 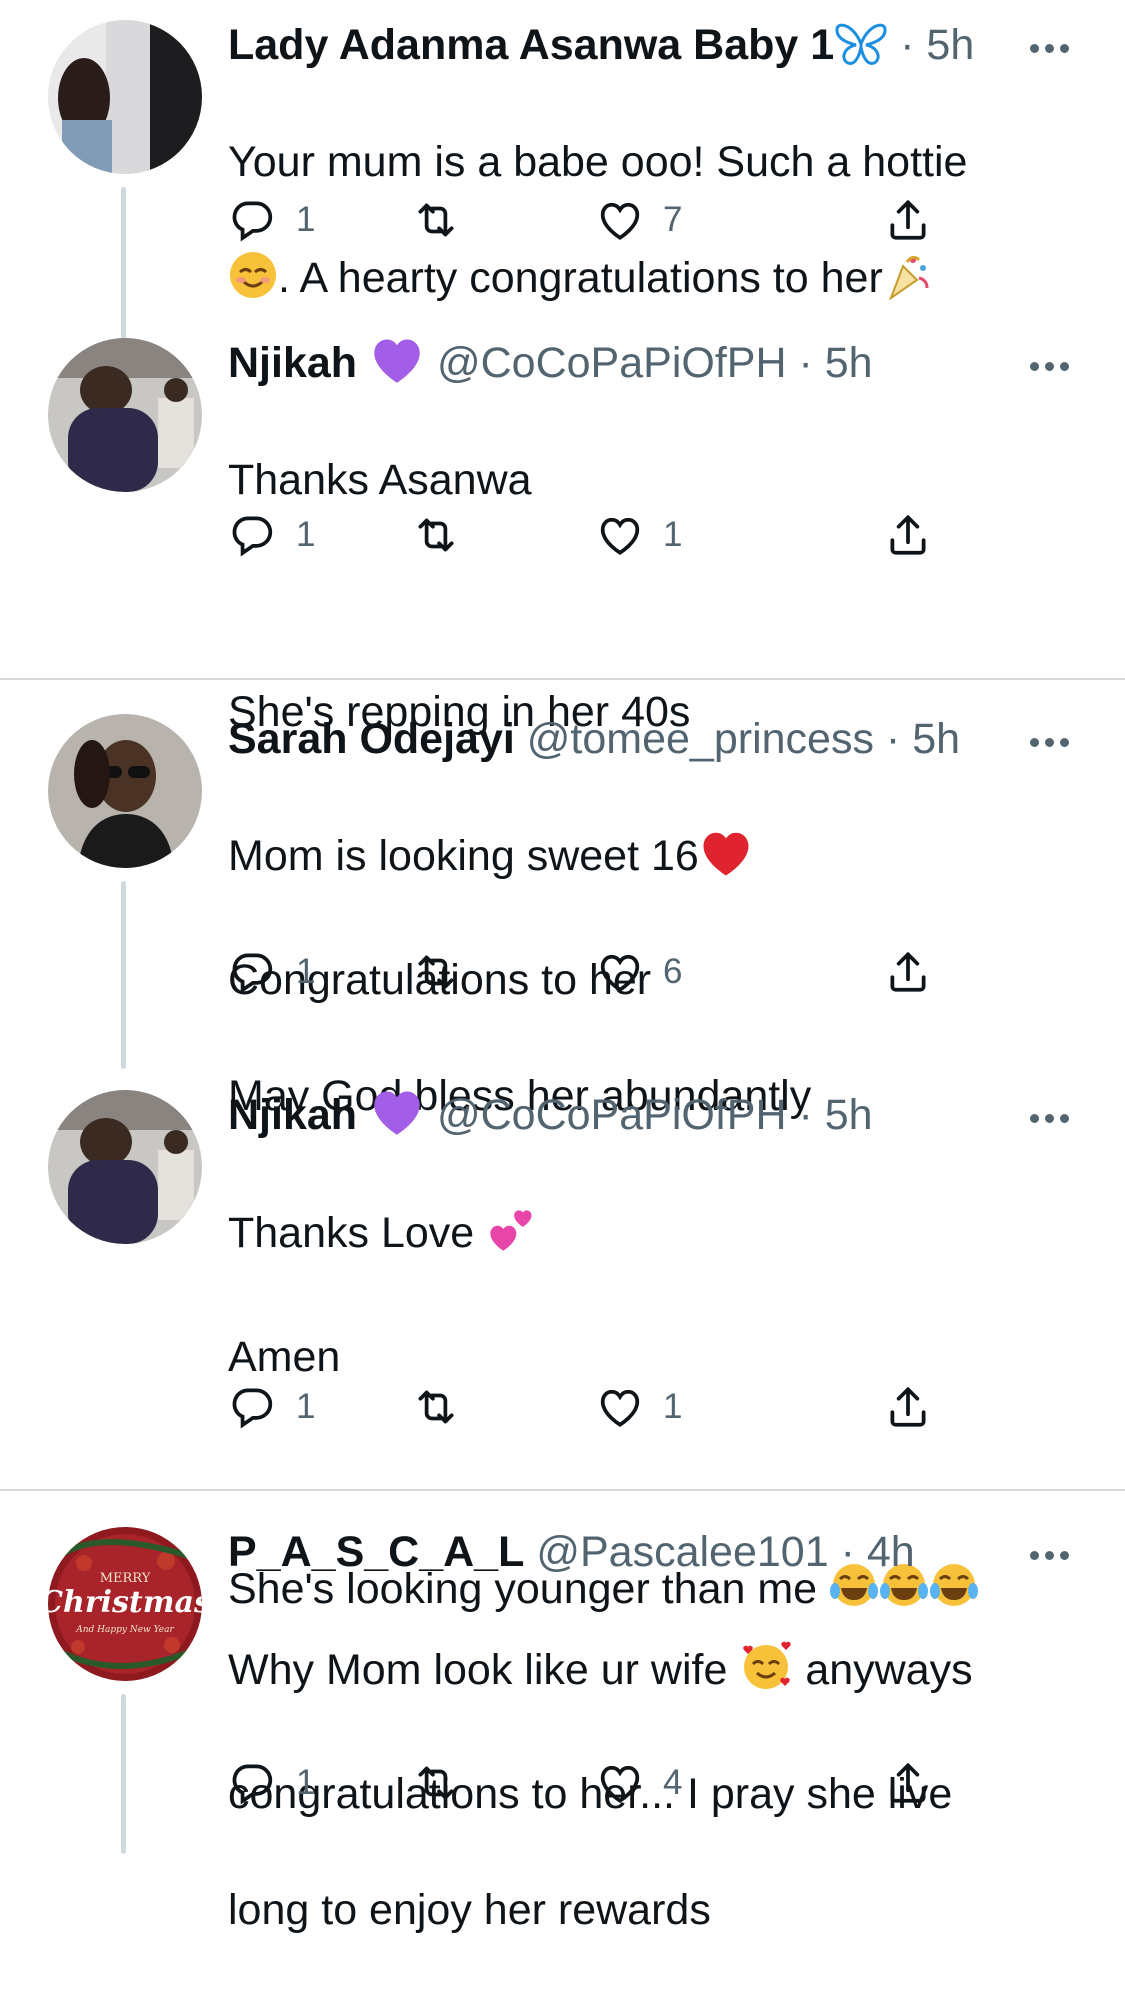 I want to click on avatar: MERRY Christmas And Happy New Year, so click(x=125, y=1604).